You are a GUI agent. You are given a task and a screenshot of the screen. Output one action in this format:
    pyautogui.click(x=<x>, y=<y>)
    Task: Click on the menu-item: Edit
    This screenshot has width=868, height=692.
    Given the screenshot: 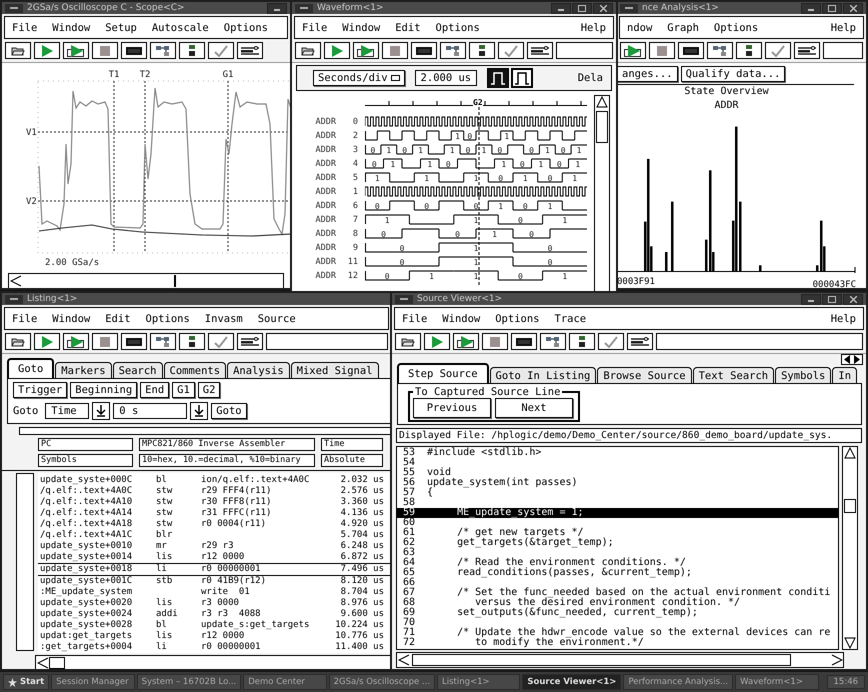 What is the action you would take?
    pyautogui.click(x=118, y=318)
    